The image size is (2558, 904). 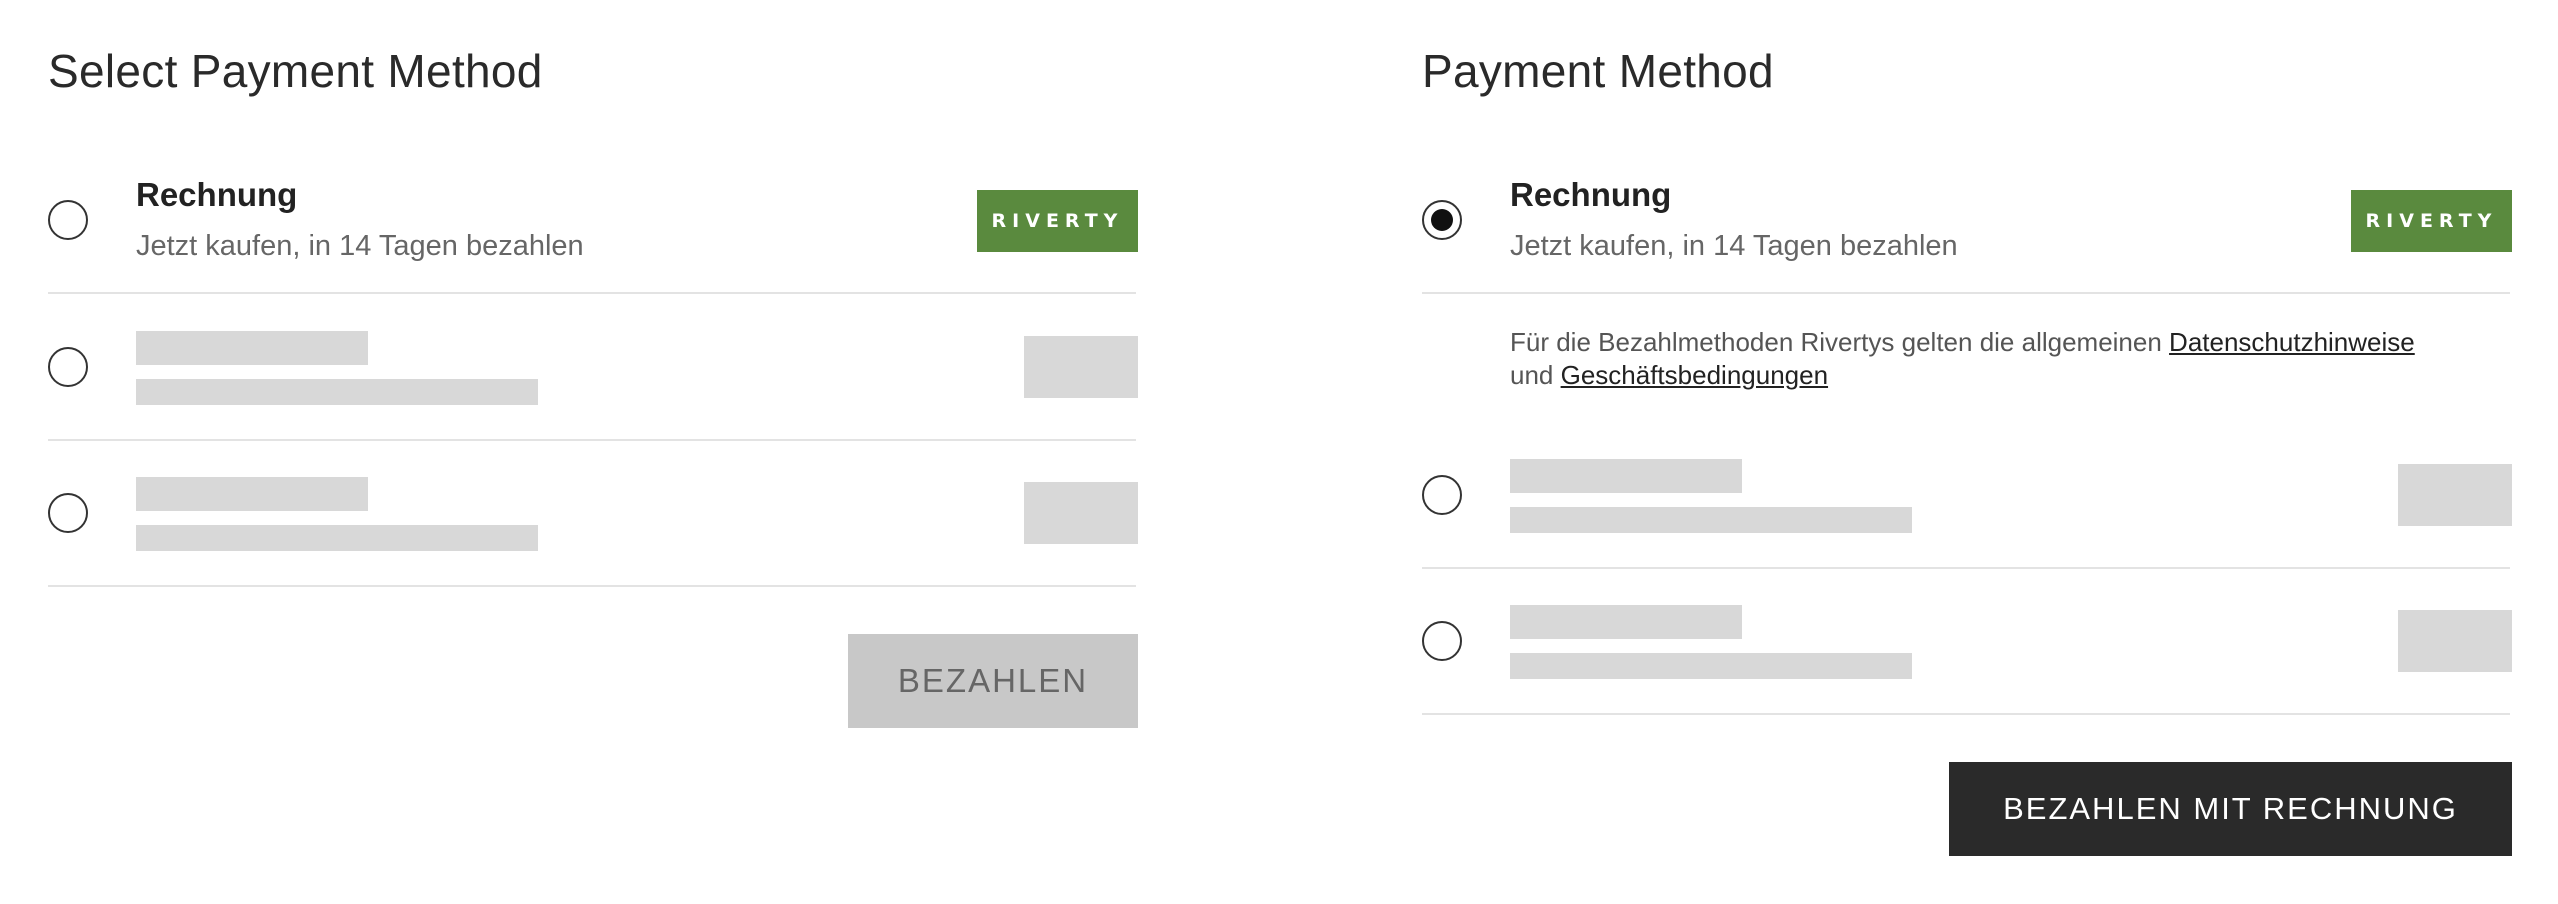 What do you see at coordinates (1535, 375) in the screenshot?
I see `legal-text-between: und` at bounding box center [1535, 375].